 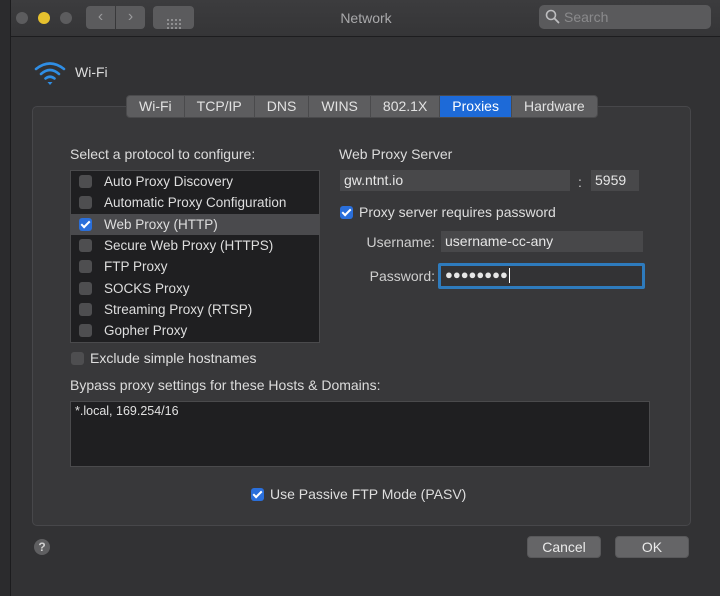 What do you see at coordinates (552, 16) in the screenshot?
I see `search-icon` at bounding box center [552, 16].